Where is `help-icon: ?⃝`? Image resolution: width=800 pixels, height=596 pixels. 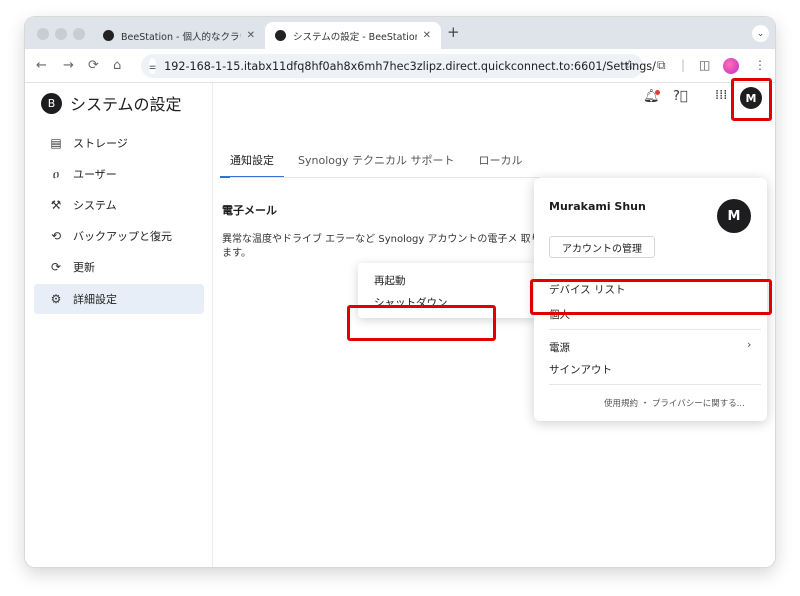 help-icon: ?⃝ is located at coordinates (680, 96).